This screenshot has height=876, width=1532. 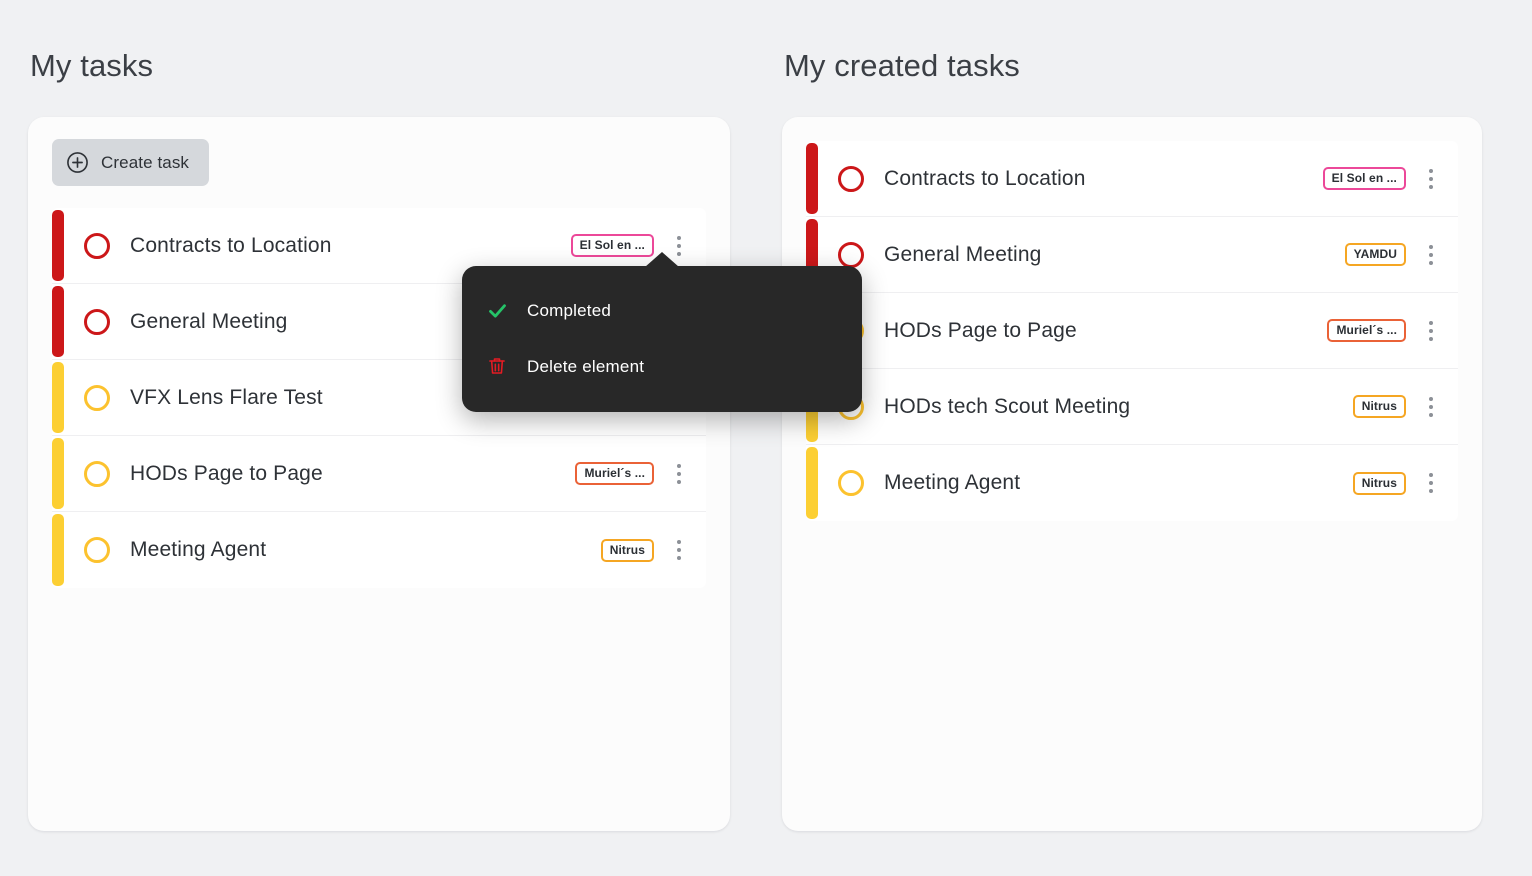 What do you see at coordinates (497, 366) in the screenshot?
I see `trash-icon` at bounding box center [497, 366].